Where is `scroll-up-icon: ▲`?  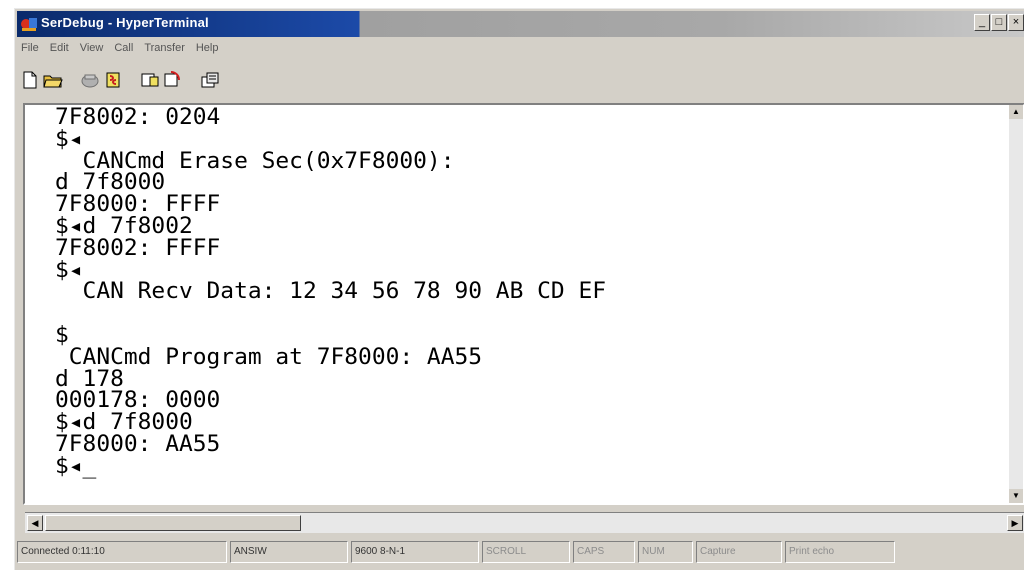
scroll-up-icon: ▲ is located at coordinates (1016, 112).